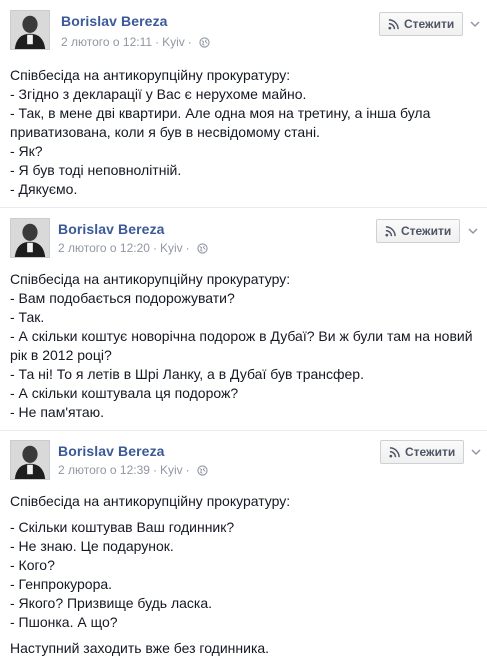 The height and width of the screenshot is (660, 487). I want to click on post-line: - Так., so click(27, 317).